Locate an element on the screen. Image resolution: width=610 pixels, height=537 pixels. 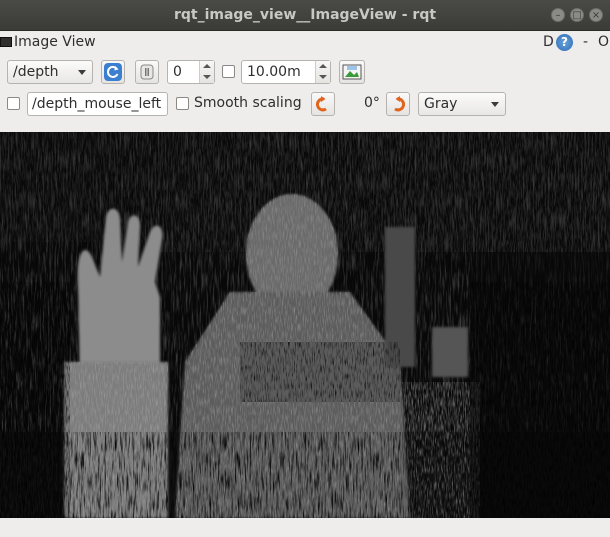
topic-combo: /depth is located at coordinates (50, 72).